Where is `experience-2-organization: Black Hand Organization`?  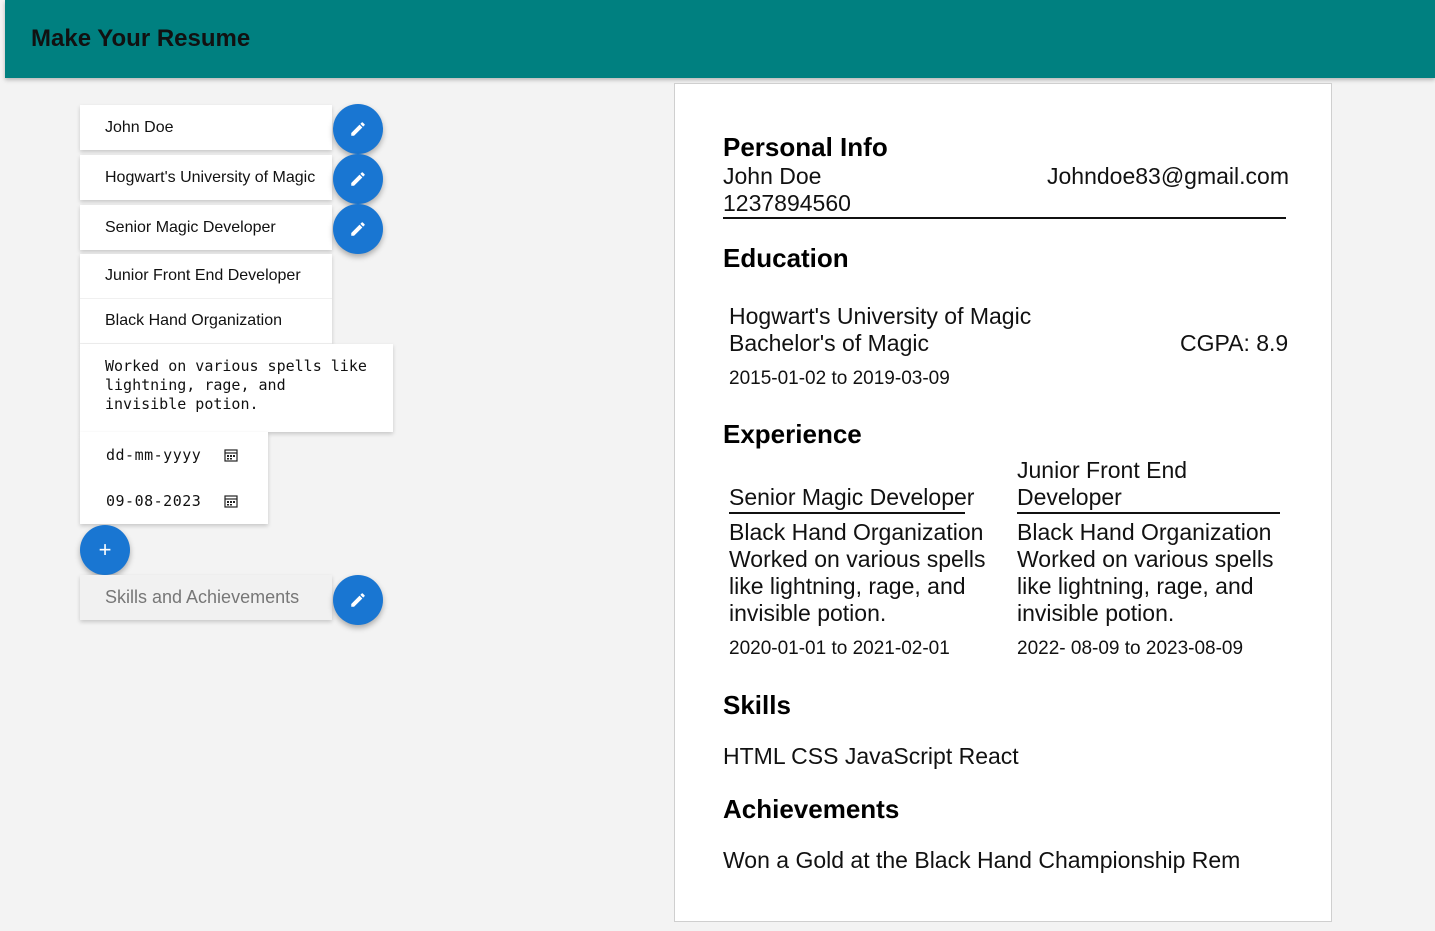
experience-2-organization: Black Hand Organization is located at coordinates (1144, 532).